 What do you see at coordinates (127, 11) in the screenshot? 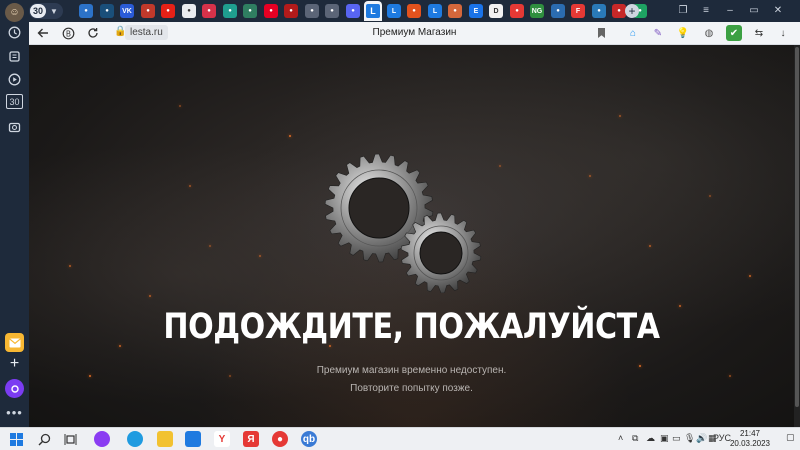
I see `tab-vk-icon: VK` at bounding box center [127, 11].